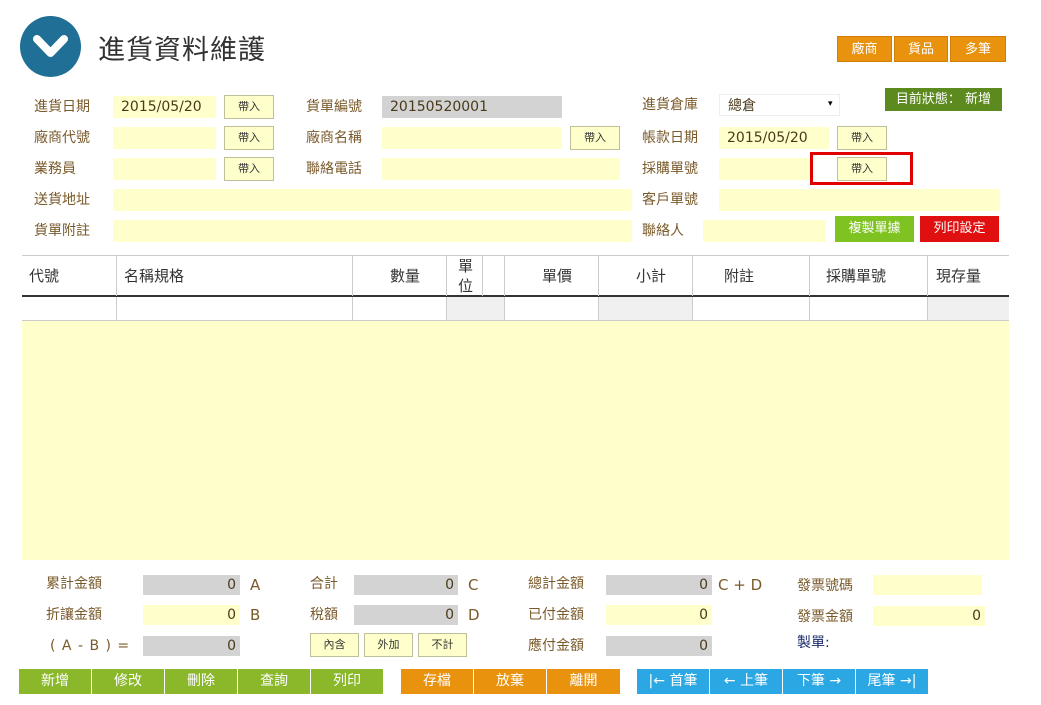 The width and height of the screenshot is (1041, 705). What do you see at coordinates (861, 168) in the screenshot?
I see `highlight-box` at bounding box center [861, 168].